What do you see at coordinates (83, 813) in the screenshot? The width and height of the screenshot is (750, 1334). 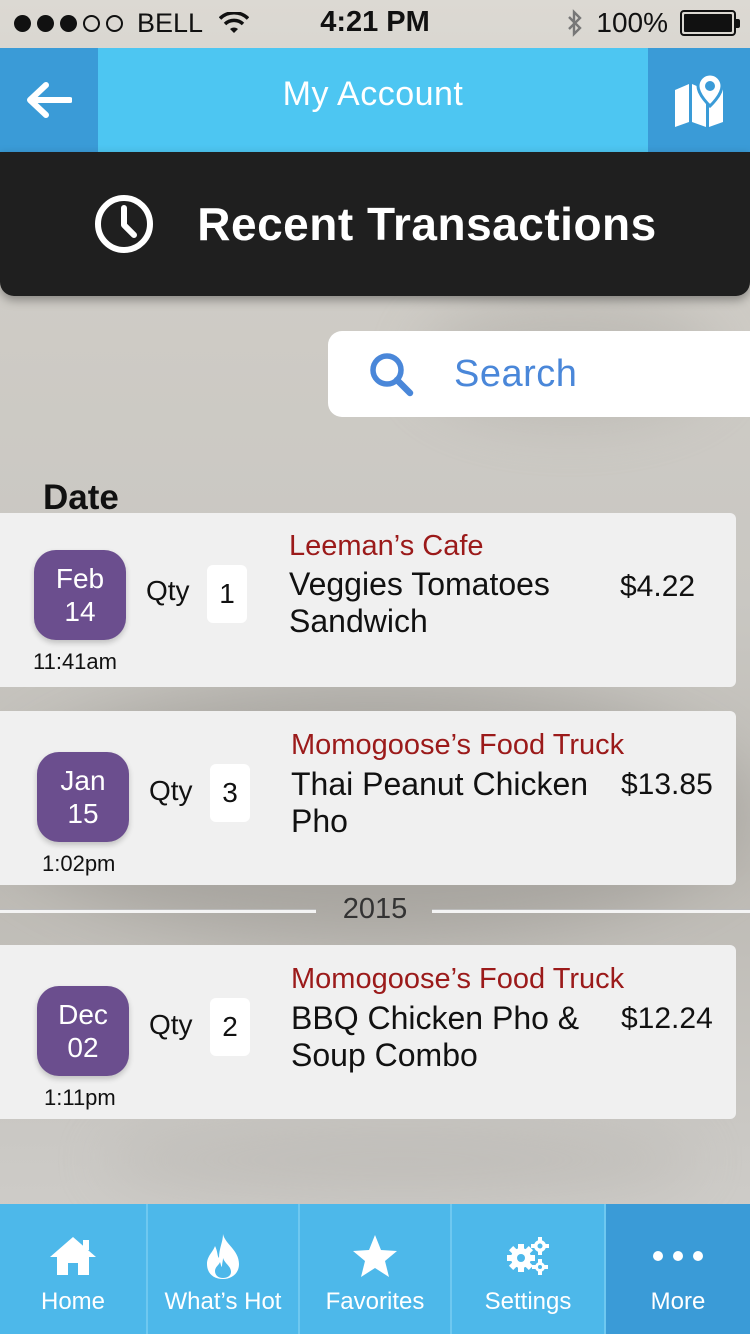 I see `date-day: 15` at bounding box center [83, 813].